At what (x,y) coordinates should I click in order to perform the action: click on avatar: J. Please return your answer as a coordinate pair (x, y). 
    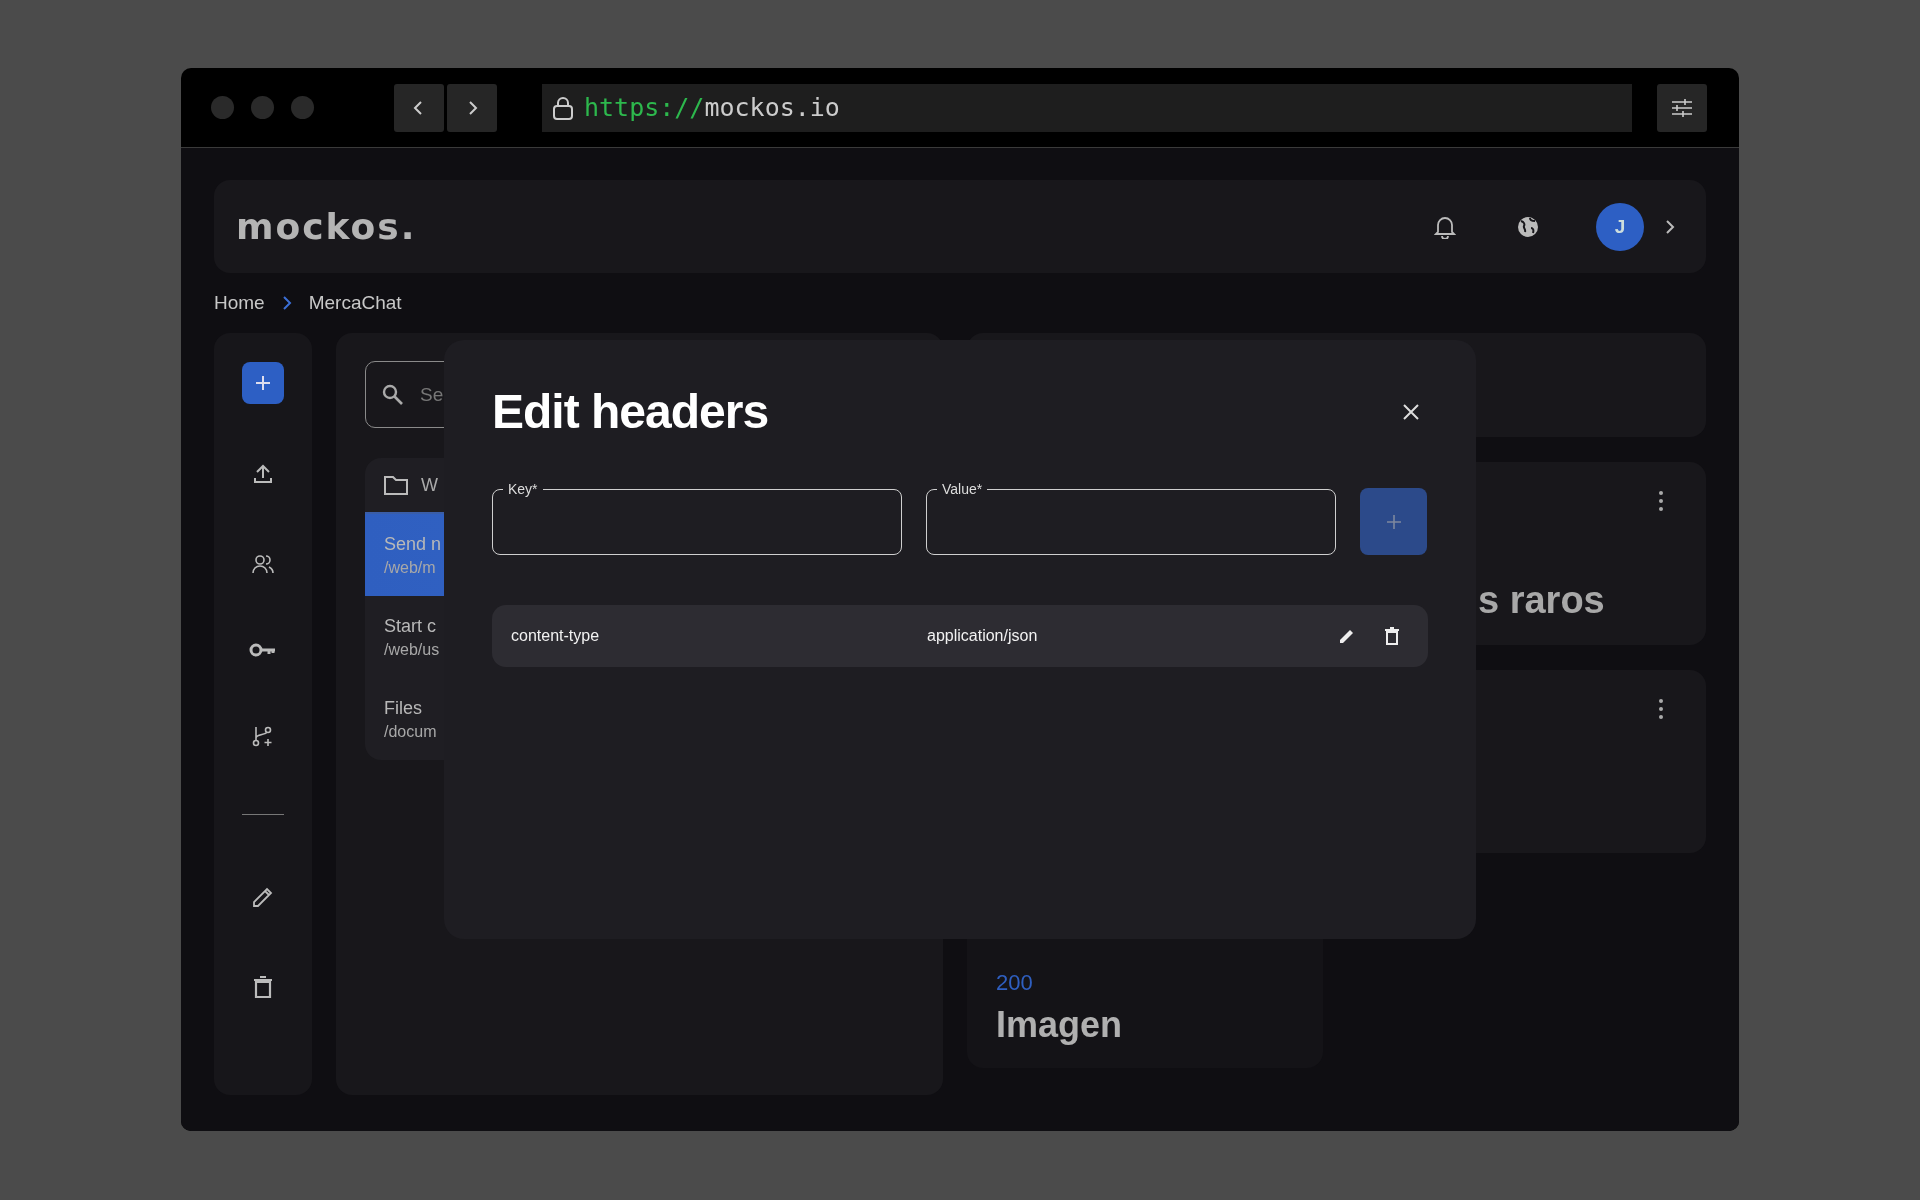
    Looking at the image, I should click on (1620, 226).